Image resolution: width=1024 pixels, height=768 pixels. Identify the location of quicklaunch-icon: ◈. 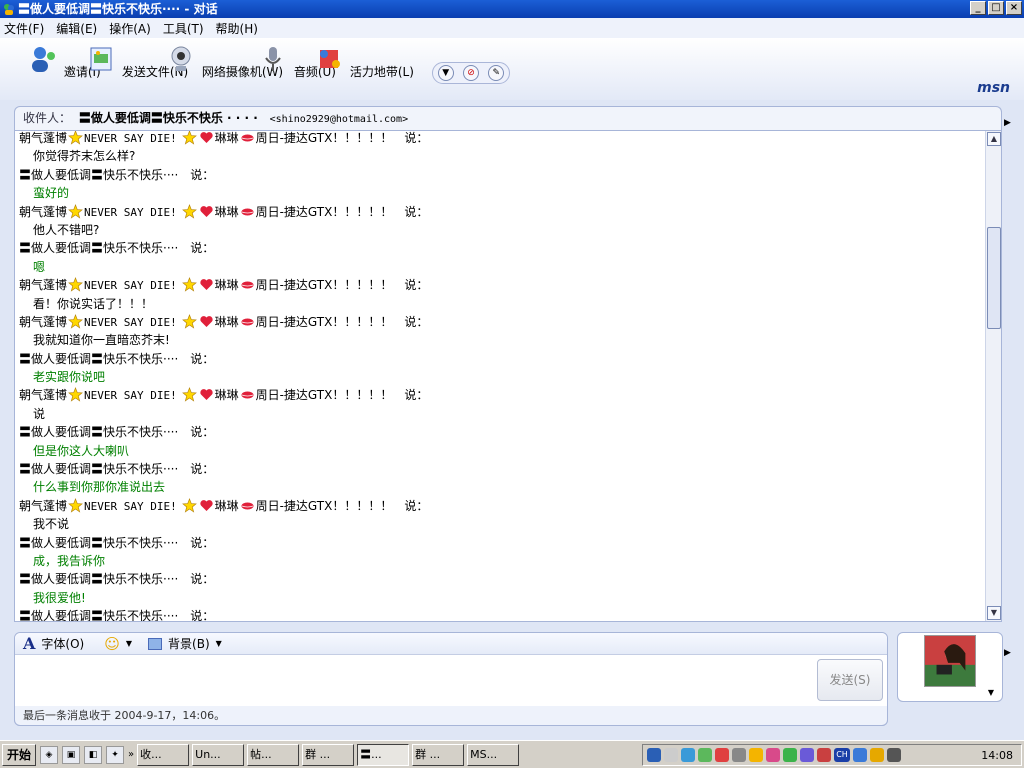
(49, 754).